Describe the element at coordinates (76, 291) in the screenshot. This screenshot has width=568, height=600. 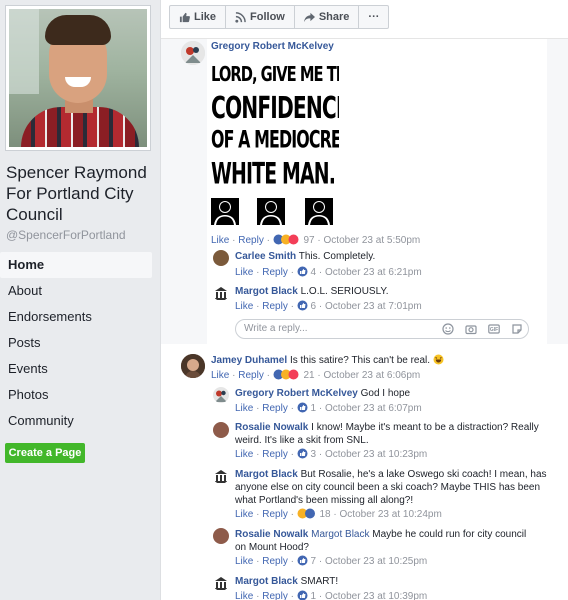
I see `nav-item-about: About` at that location.